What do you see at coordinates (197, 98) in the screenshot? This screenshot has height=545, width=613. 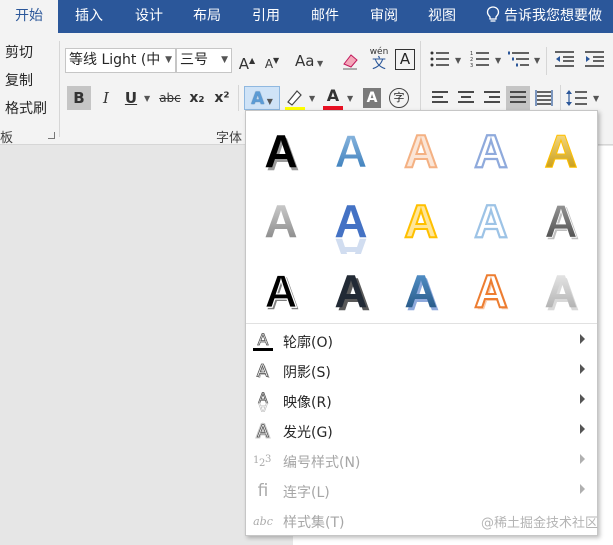 I see `subscript-button: x₂` at bounding box center [197, 98].